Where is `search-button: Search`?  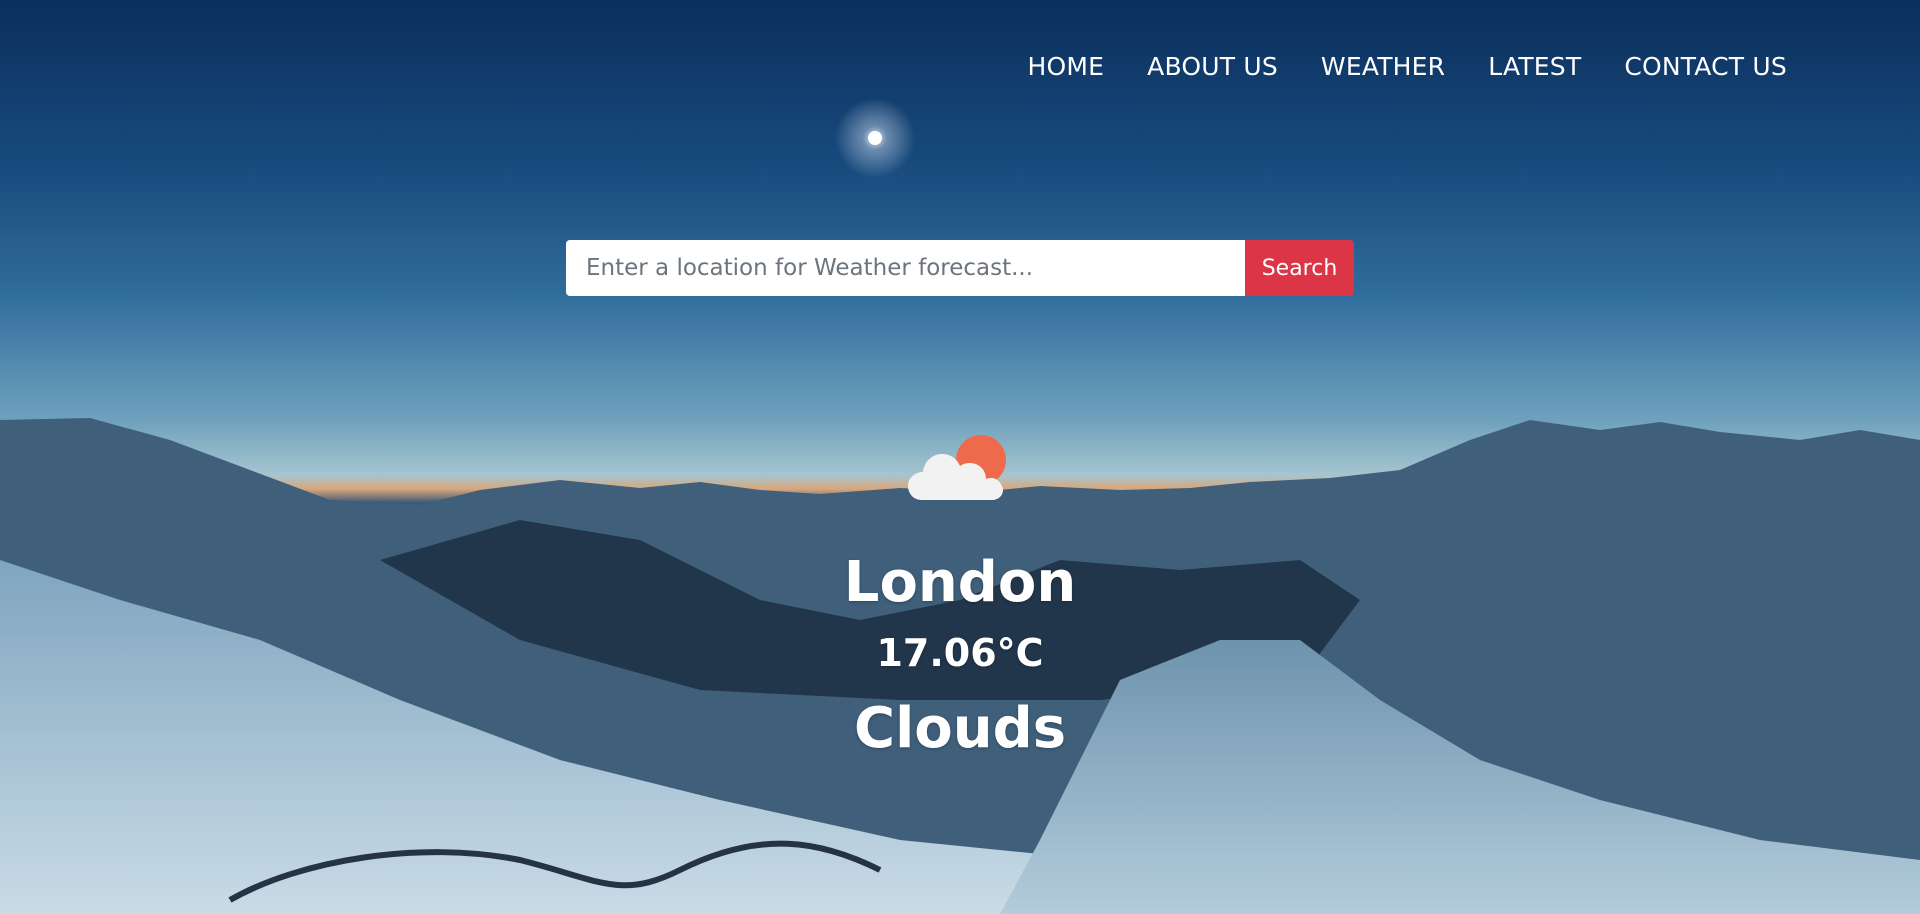 search-button: Search is located at coordinates (1299, 268).